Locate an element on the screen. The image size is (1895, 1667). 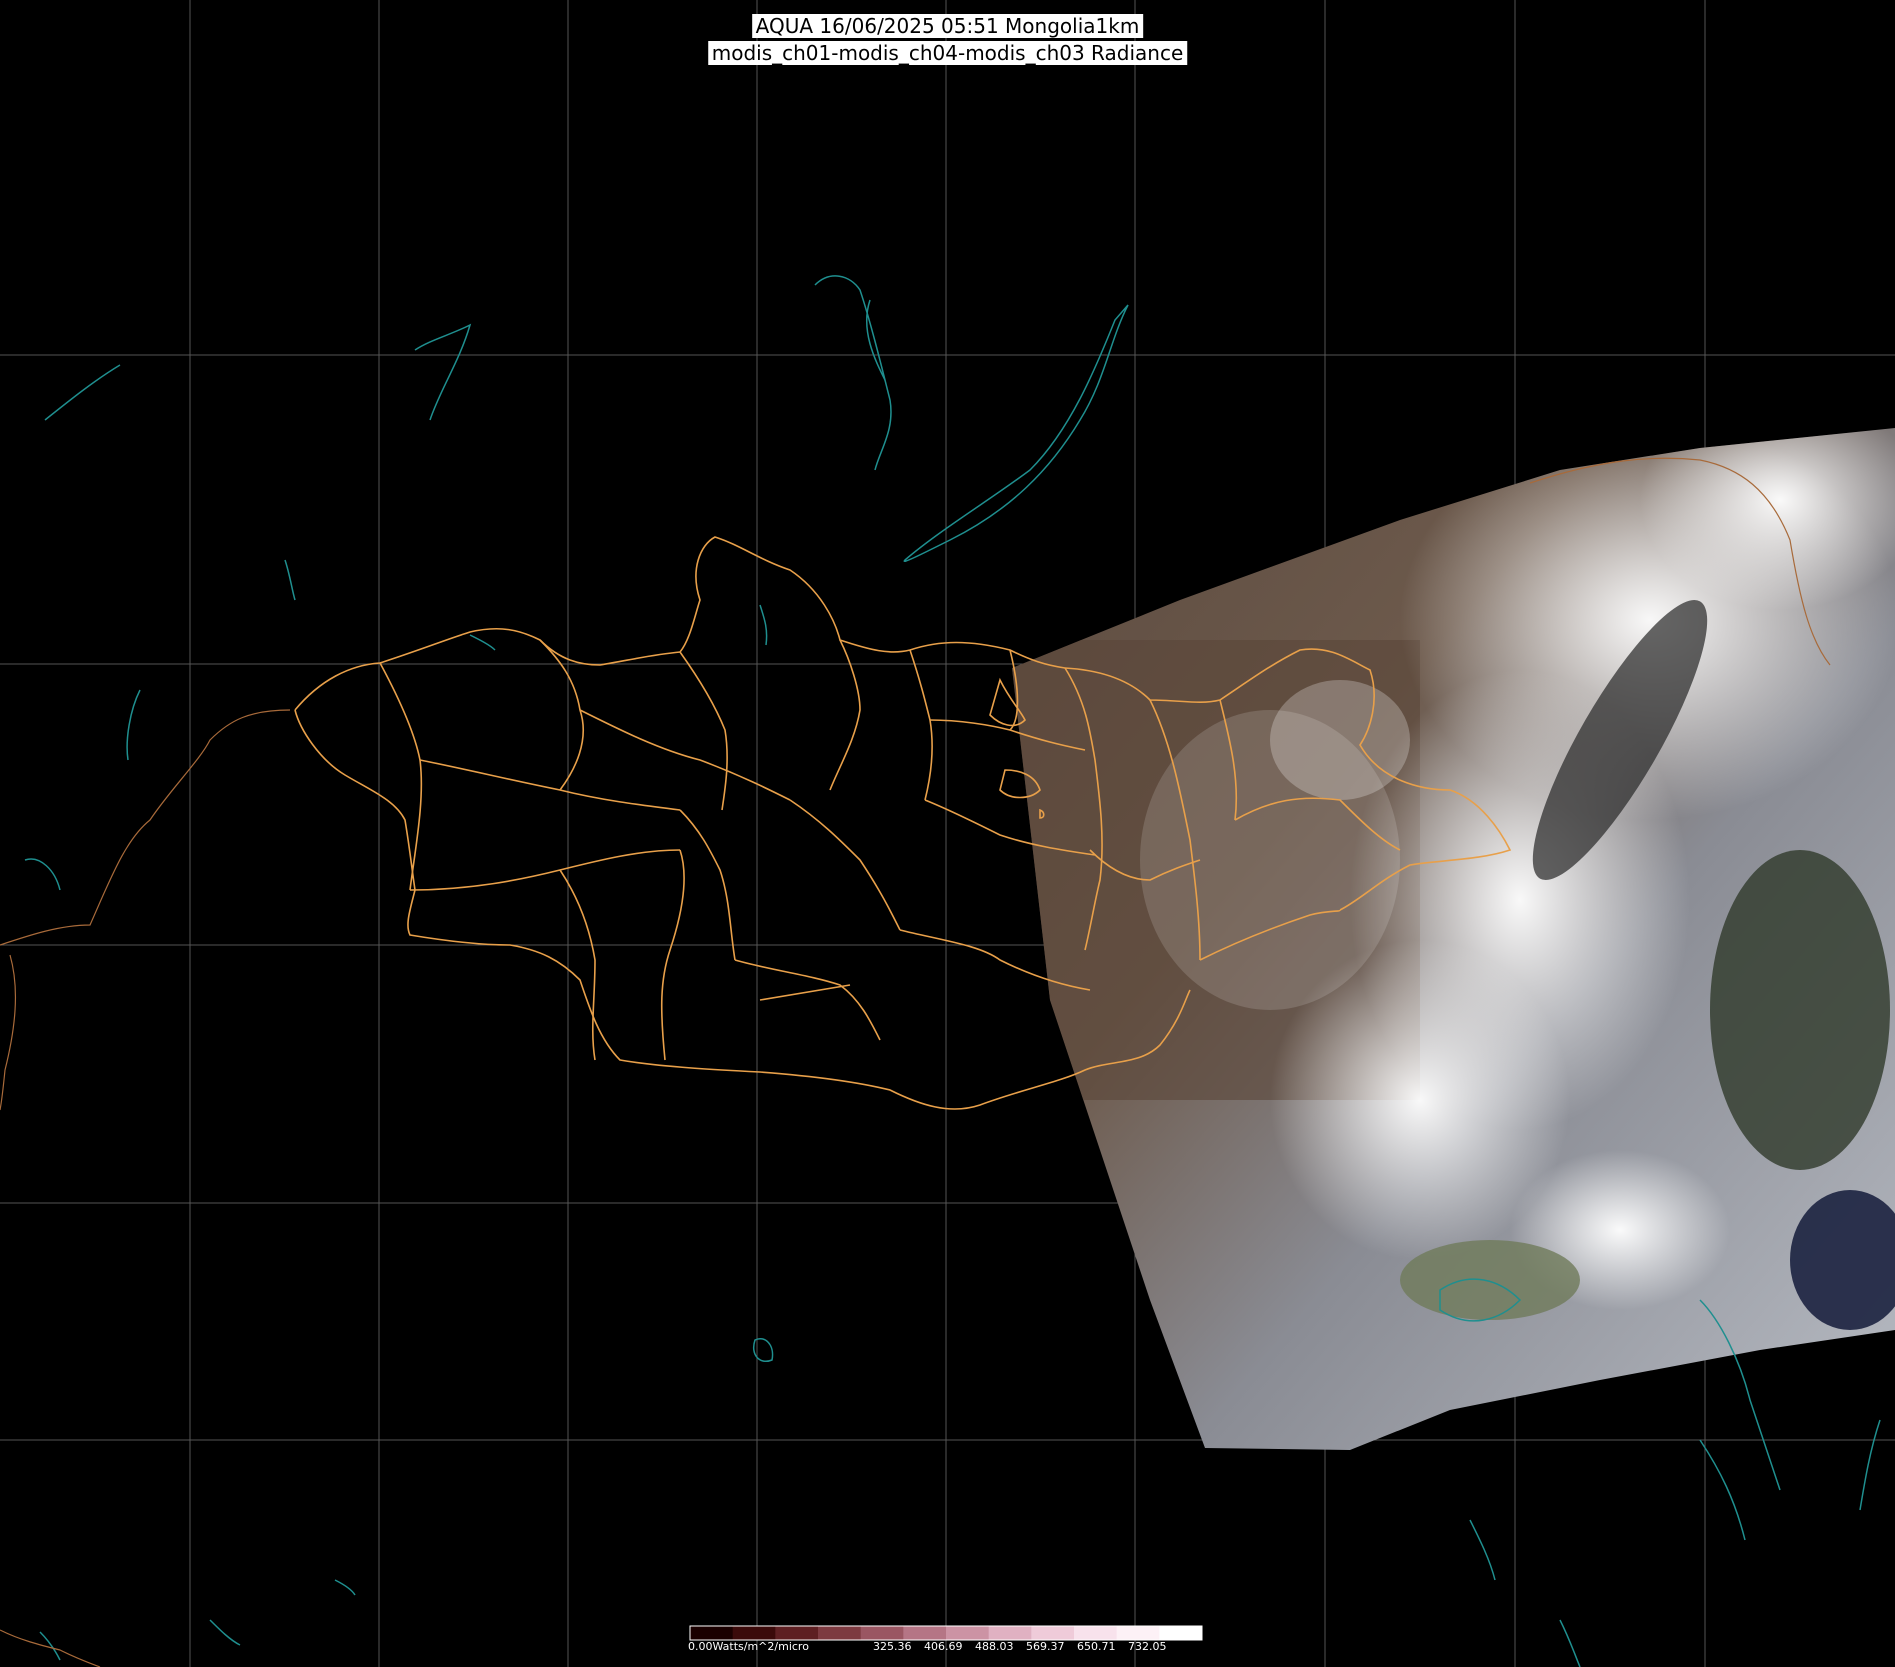
colorbar-tick-label: 650.71 is located at coordinates (1096, 1646).